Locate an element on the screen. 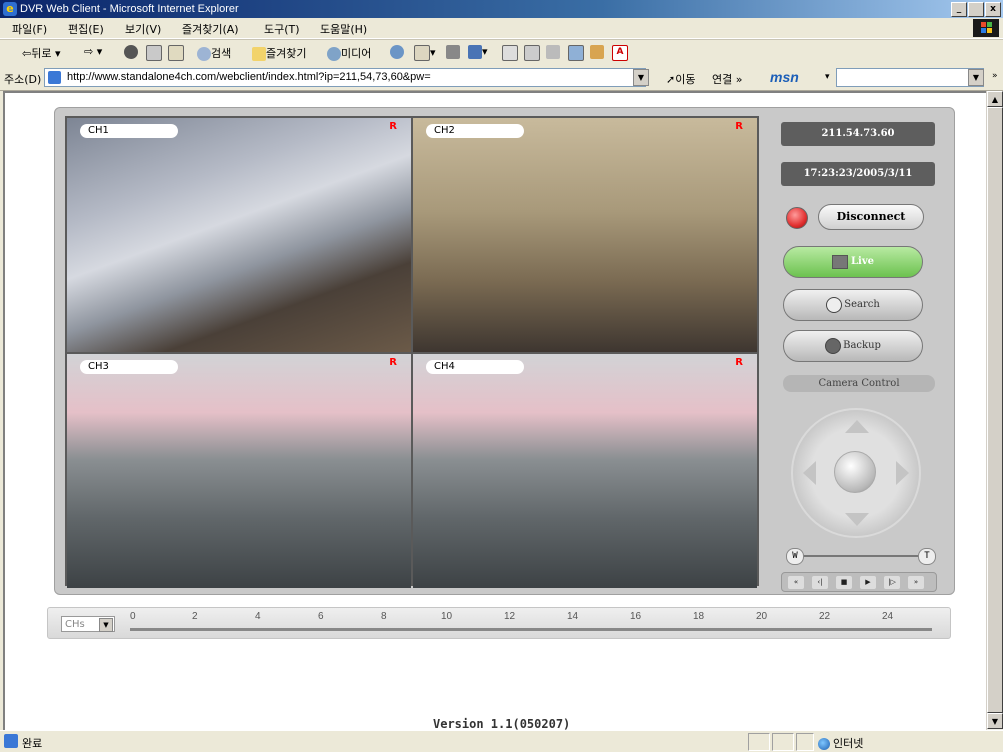 Image resolution: width=1003 pixels, height=752 pixels. step-back-button: ‹| is located at coordinates (820, 582).